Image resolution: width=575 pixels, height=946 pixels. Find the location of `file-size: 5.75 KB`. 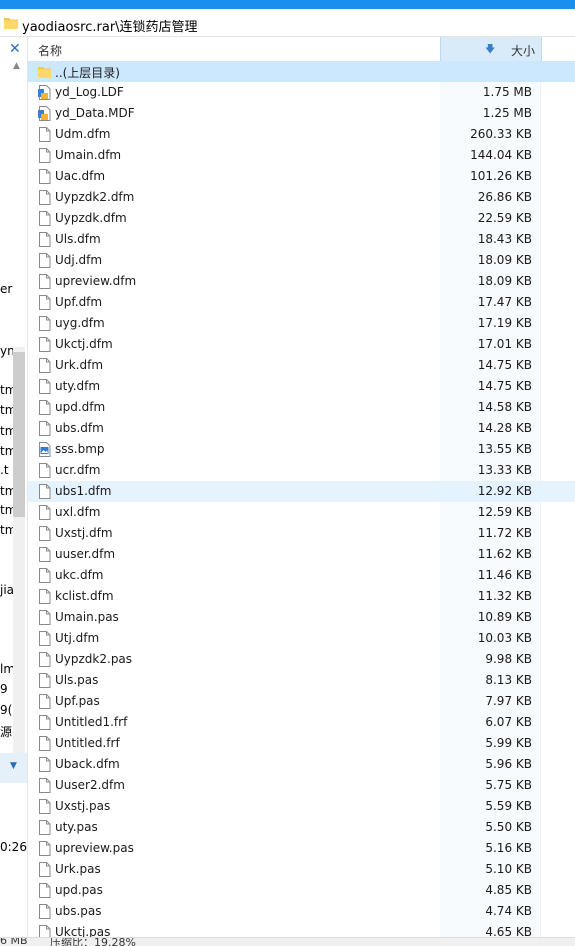

file-size: 5.75 KB is located at coordinates (508, 785).